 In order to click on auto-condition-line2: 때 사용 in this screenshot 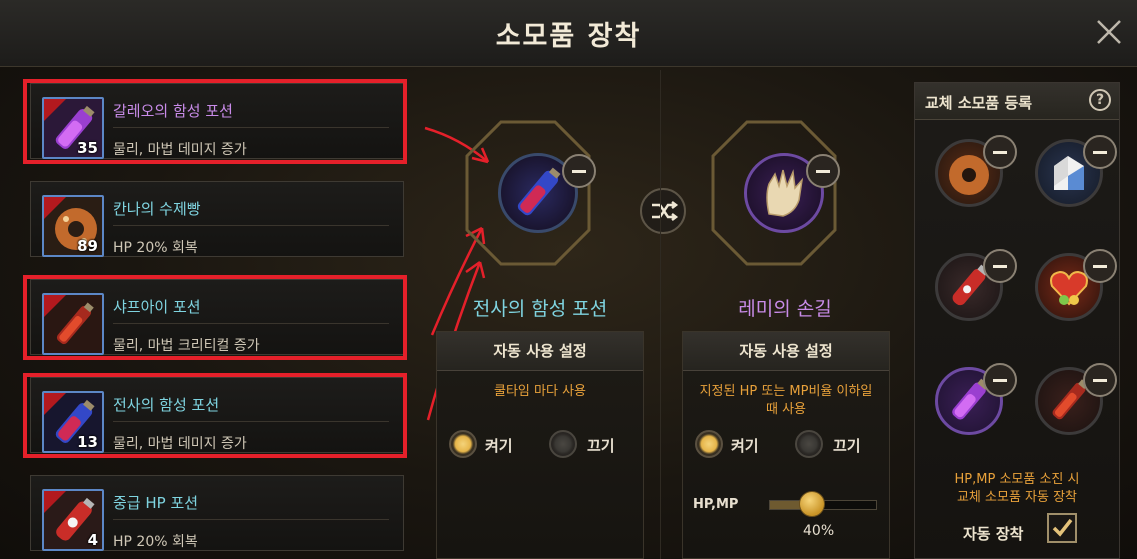, I will do `click(785, 409)`.